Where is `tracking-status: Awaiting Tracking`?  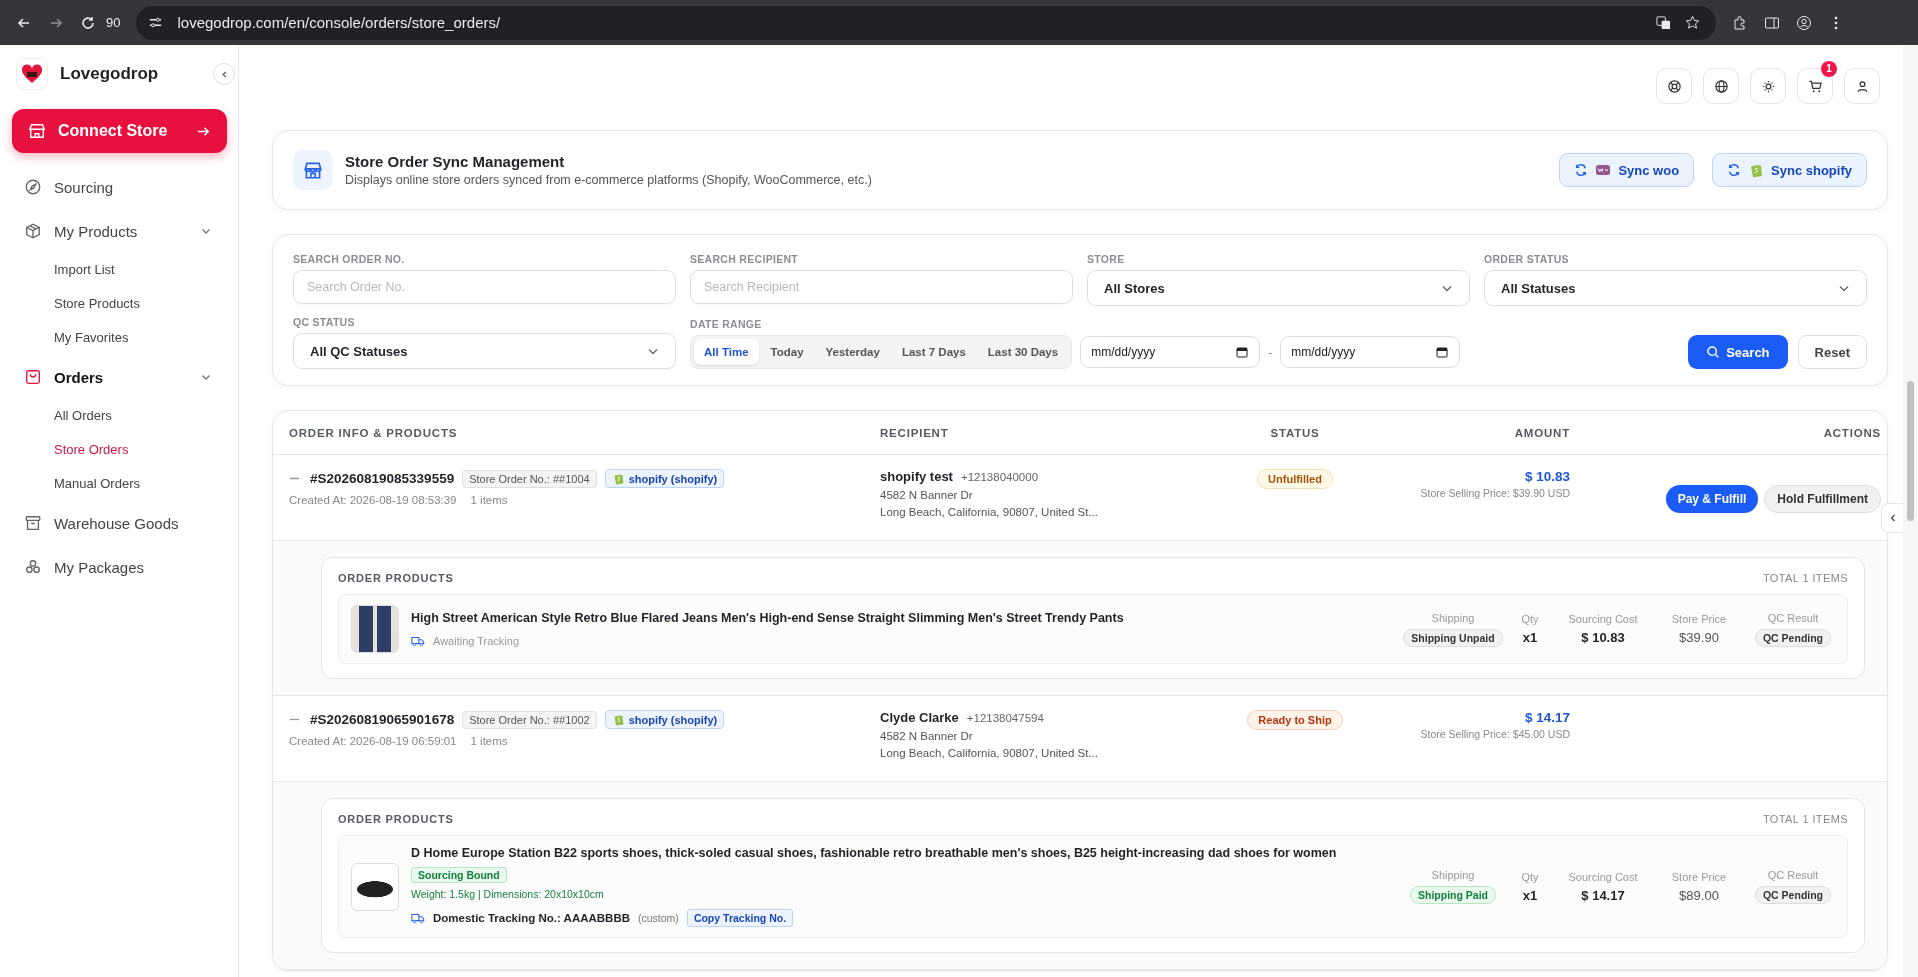
tracking-status: Awaiting Tracking is located at coordinates (476, 640).